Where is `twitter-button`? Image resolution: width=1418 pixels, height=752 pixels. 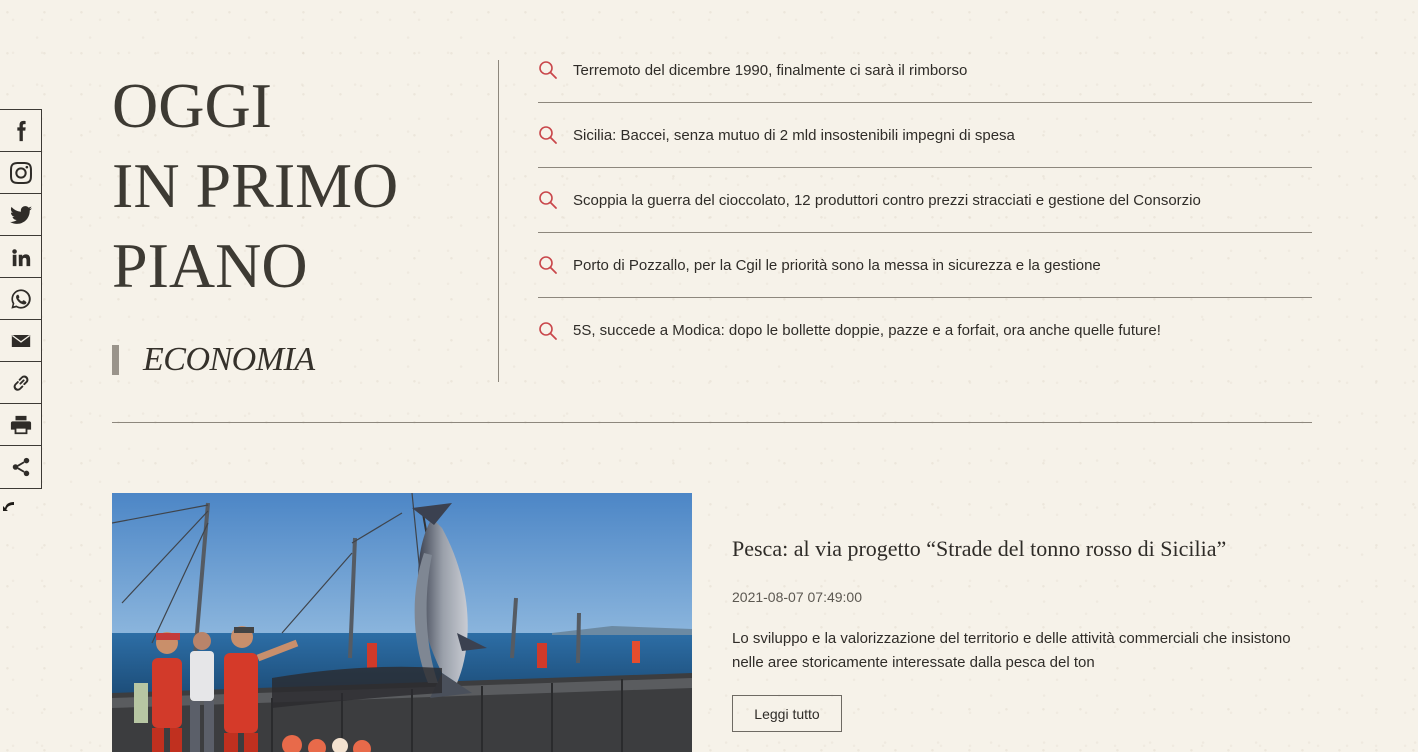
twitter-button is located at coordinates (20, 215).